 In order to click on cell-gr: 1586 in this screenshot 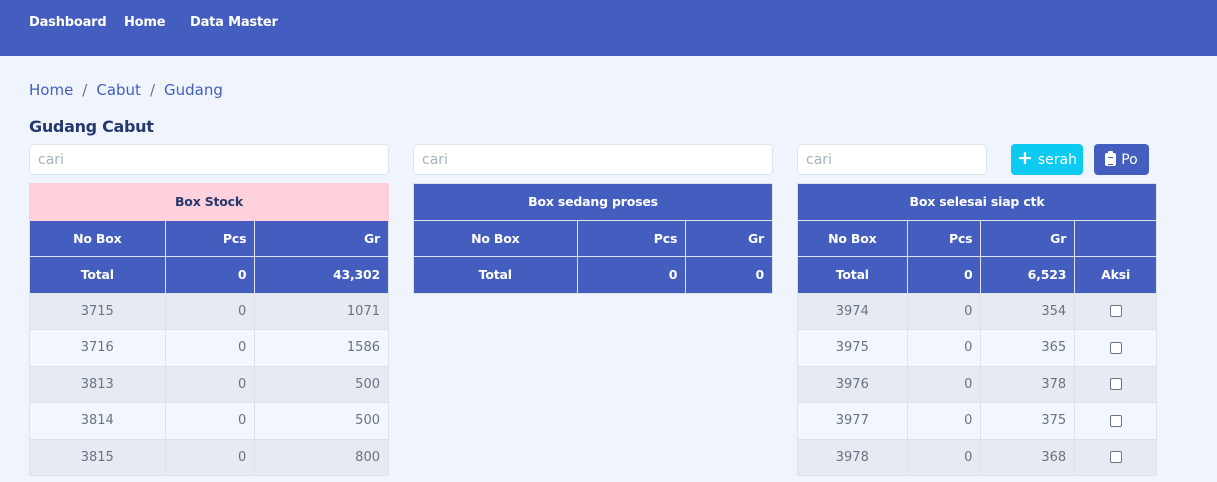, I will do `click(321, 348)`.